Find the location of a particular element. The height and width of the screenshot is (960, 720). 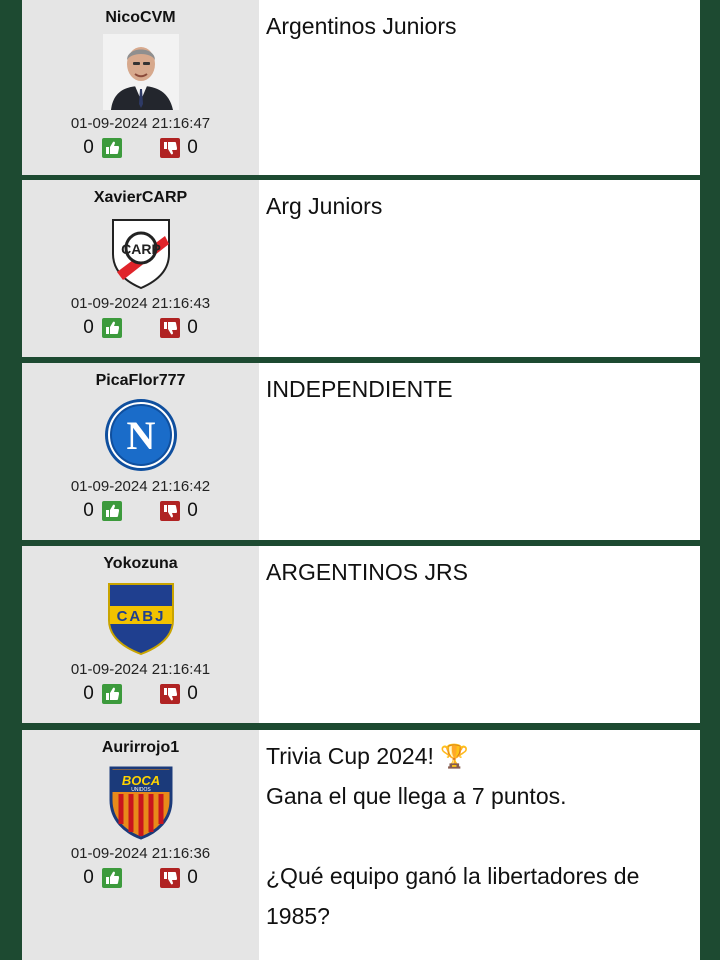

comment-text: Argentinos Juniors is located at coordinates (361, 26).